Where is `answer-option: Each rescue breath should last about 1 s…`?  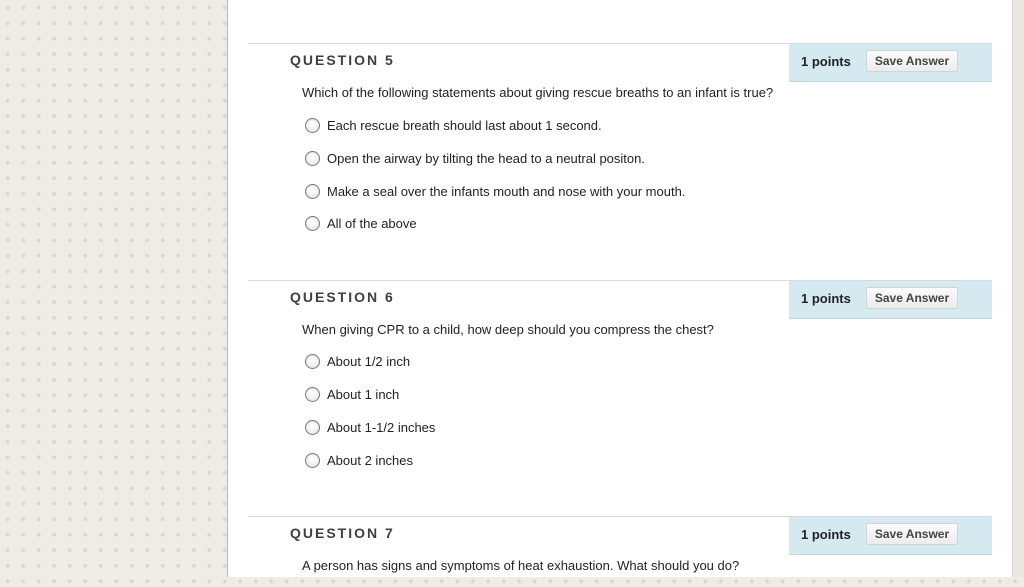 answer-option: Each rescue breath should last about 1 s… is located at coordinates (453, 125).